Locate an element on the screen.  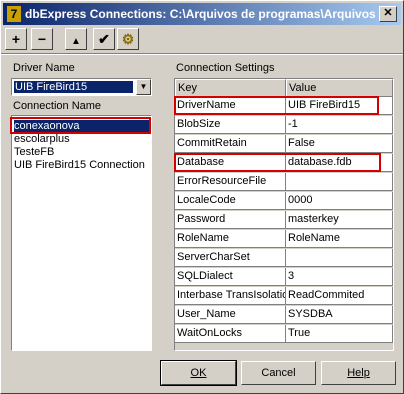
row-key: ErrorResourceFile is located at coordinates (230, 182).